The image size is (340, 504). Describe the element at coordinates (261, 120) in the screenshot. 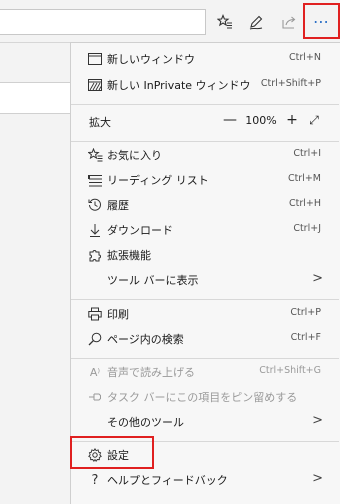

I see `zoom-level: 100%` at that location.